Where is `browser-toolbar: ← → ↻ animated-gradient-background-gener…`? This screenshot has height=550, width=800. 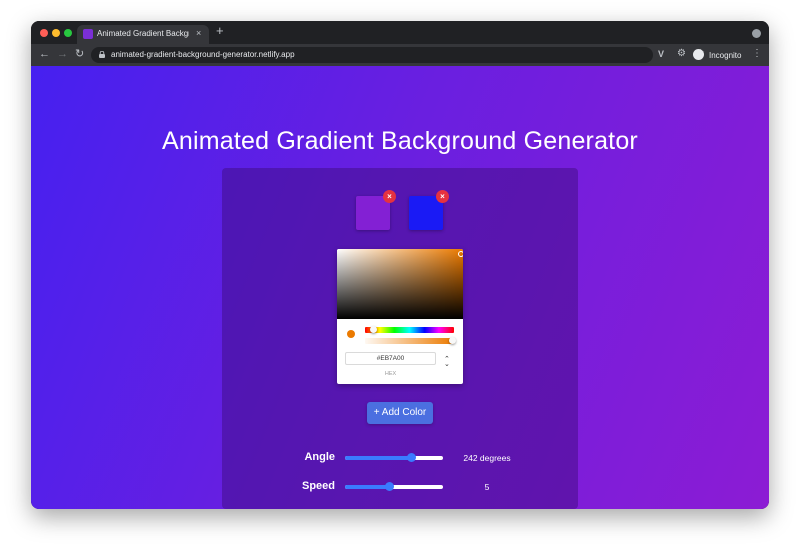 browser-toolbar: ← → ↻ animated-gradient-background-gener… is located at coordinates (400, 55).